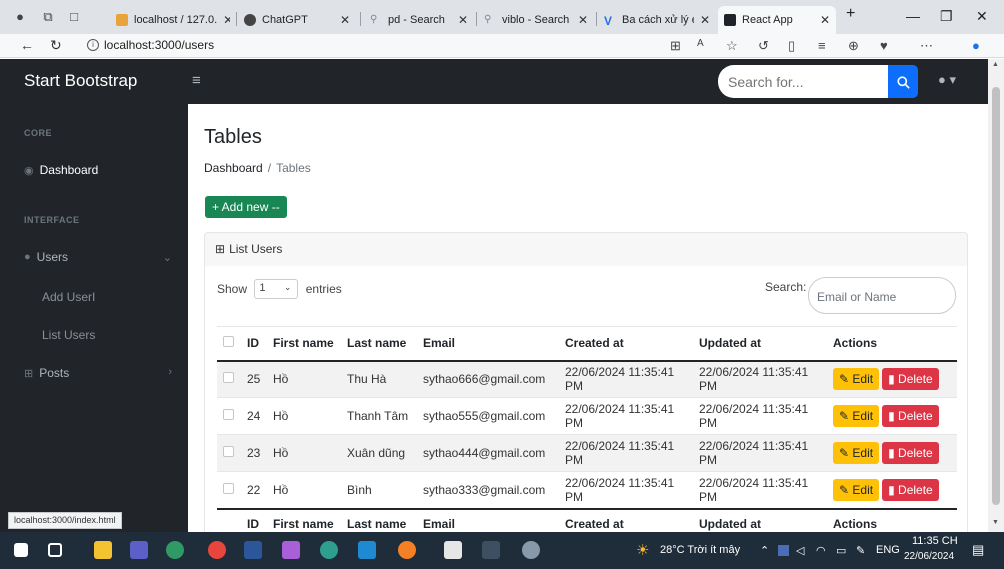 This screenshot has height=569, width=1004. What do you see at coordinates (175, 550) in the screenshot?
I see `xampp-icon` at bounding box center [175, 550].